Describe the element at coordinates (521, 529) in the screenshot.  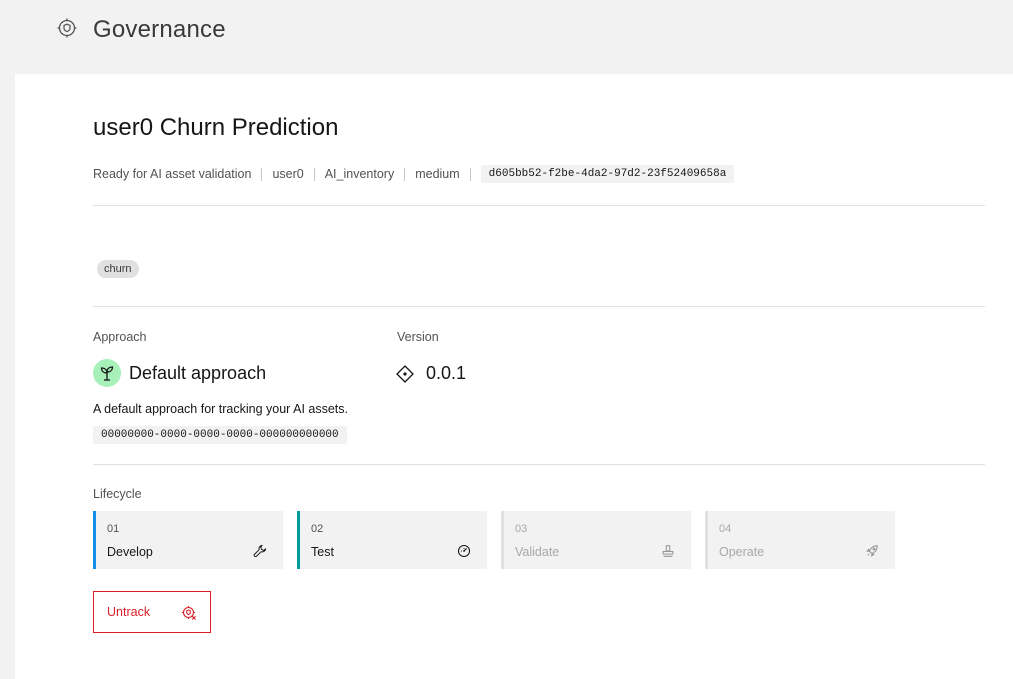
I see `stage-number: 03` at that location.